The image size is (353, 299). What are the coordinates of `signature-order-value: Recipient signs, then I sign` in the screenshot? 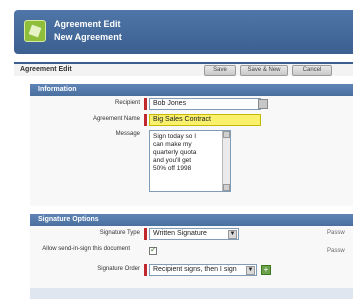 It's located at (195, 269).